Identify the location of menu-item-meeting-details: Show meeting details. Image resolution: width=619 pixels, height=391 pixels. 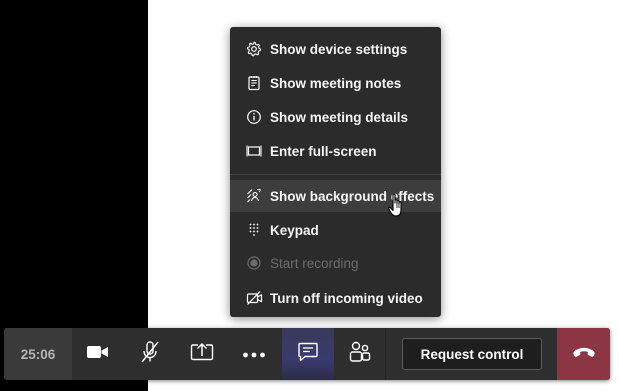
(335, 117).